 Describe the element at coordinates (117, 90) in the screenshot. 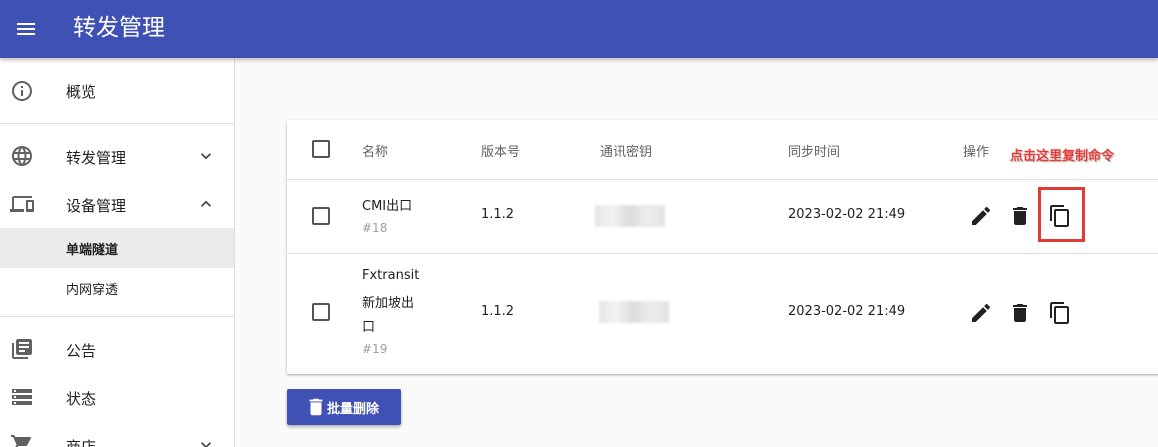

I see `sidebar-item-overview: 概览` at that location.